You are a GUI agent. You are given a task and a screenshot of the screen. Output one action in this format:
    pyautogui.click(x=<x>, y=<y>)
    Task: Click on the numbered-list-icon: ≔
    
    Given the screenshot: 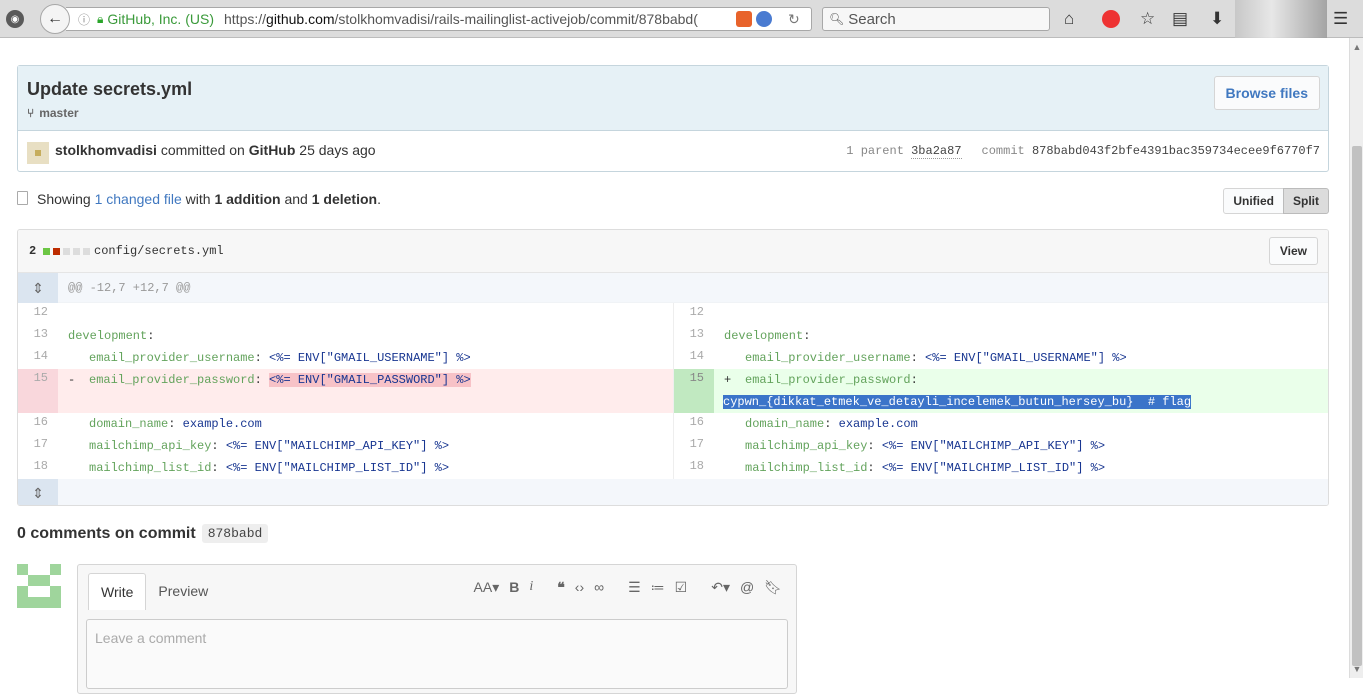 What is the action you would take?
    pyautogui.click(x=658, y=587)
    